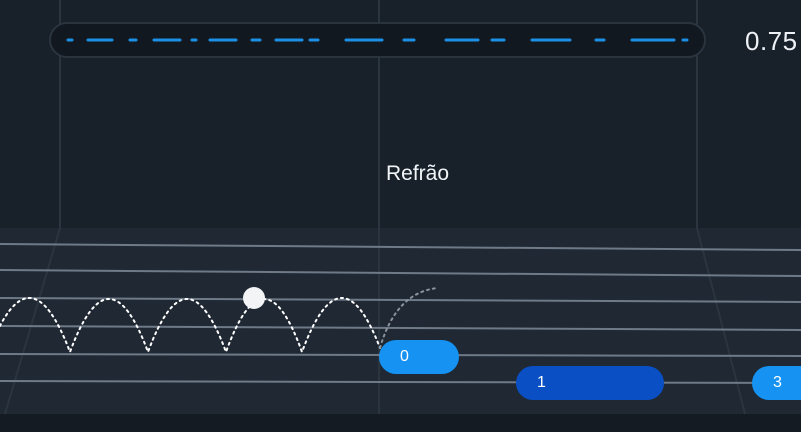  I want to click on section-label: Refrão, so click(418, 173).